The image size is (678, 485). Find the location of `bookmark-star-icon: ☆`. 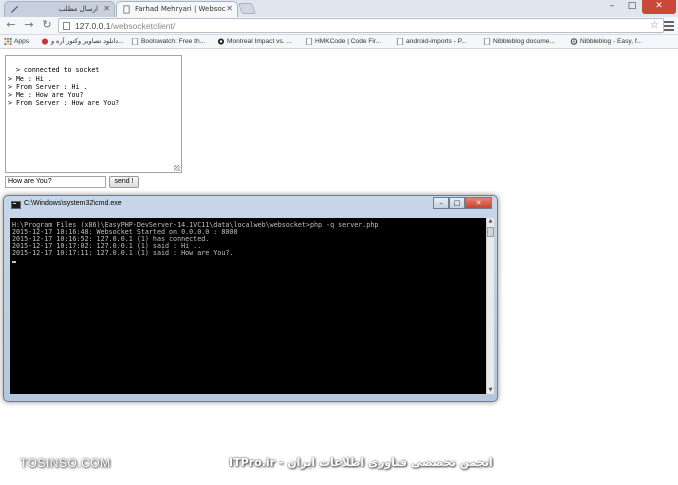

bookmark-star-icon: ☆ is located at coordinates (654, 25).